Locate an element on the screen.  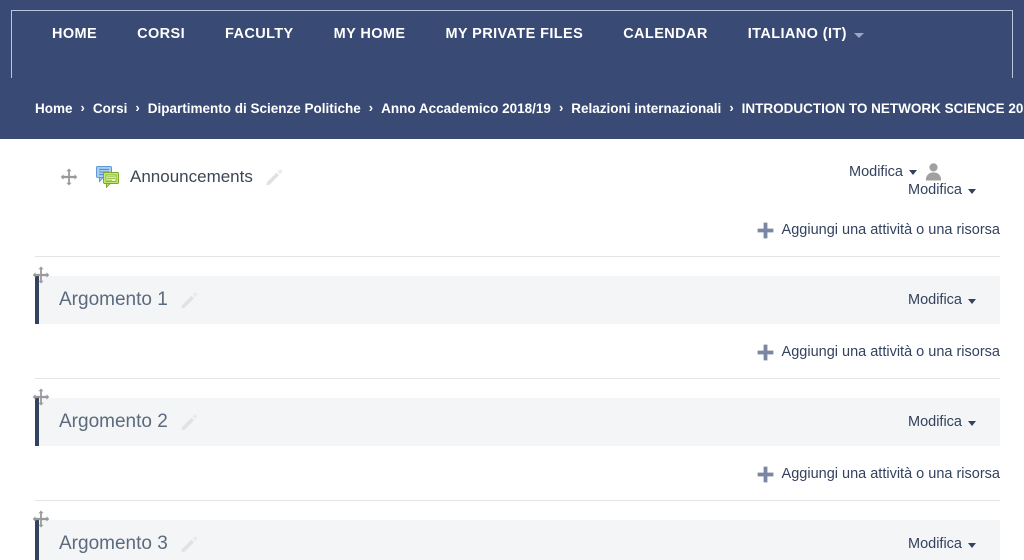
section-edit-menu-argomento-1: Modifica is located at coordinates (942, 300).